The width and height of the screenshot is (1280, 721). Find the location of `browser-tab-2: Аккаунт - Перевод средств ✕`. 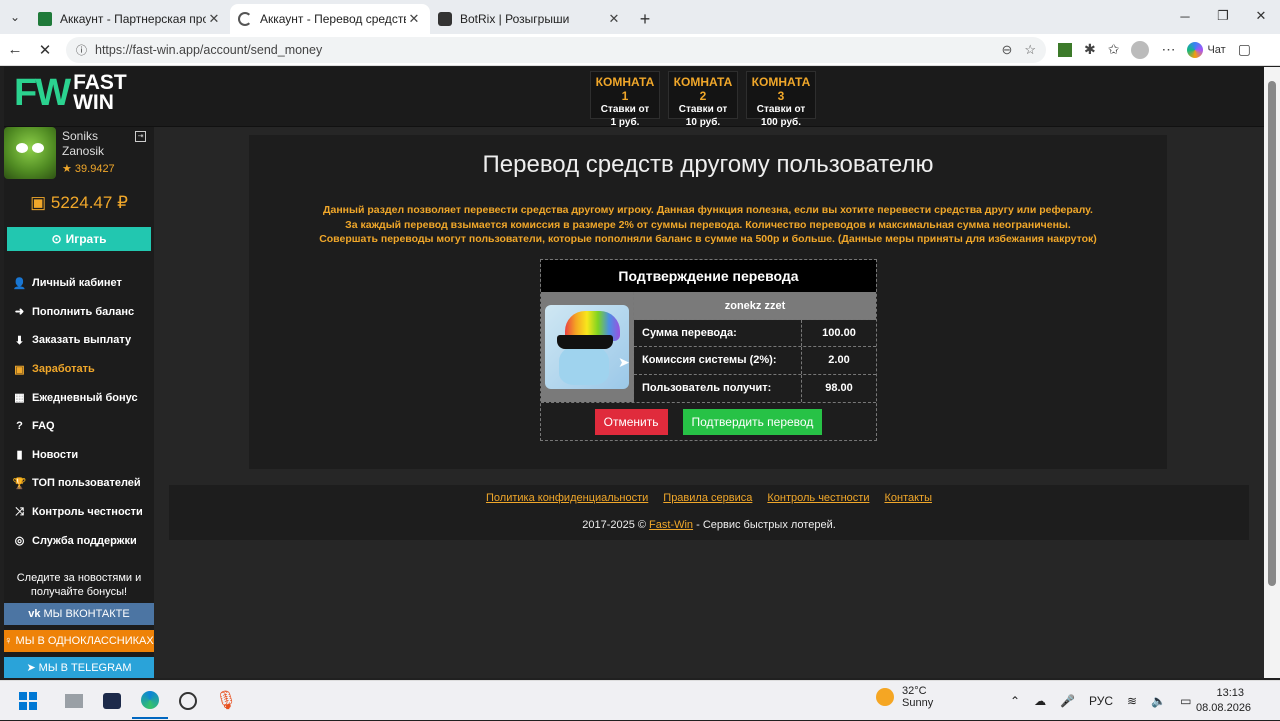

browser-tab-2: Аккаунт - Перевод средств ✕ is located at coordinates (330, 19).